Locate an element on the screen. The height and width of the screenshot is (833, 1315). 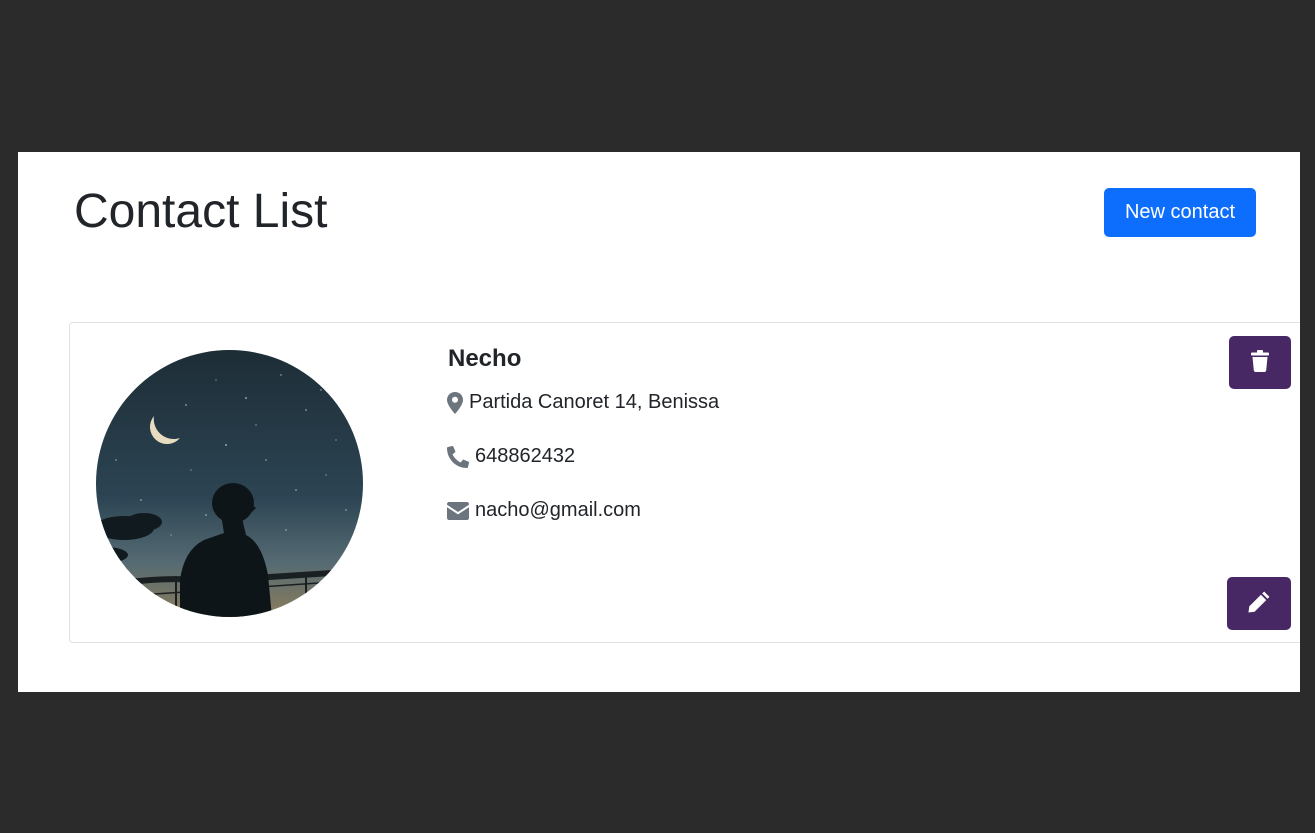
contact-address: Partida Canoret 14, Benissa is located at coordinates (594, 402).